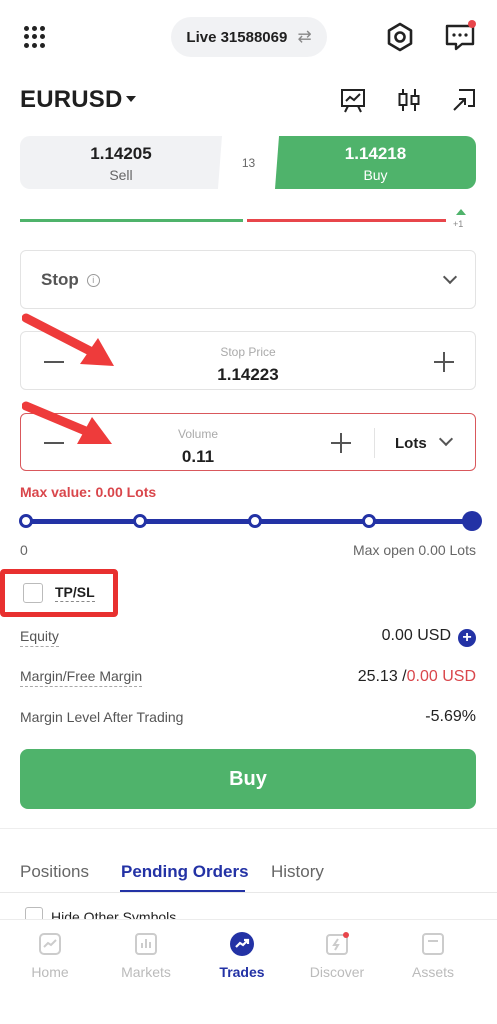 The width and height of the screenshot is (497, 1024). Describe the element at coordinates (248, 352) in the screenshot. I see `stop-price-caption: Stop Price` at that location.